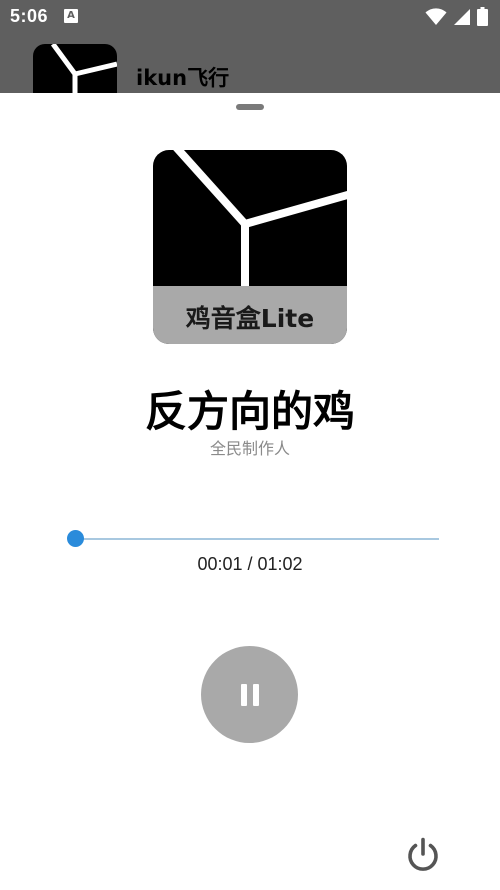 Image resolution: width=500 pixels, height=890 pixels. Describe the element at coordinates (260, 220) in the screenshot. I see `y-logo-icon` at that location.